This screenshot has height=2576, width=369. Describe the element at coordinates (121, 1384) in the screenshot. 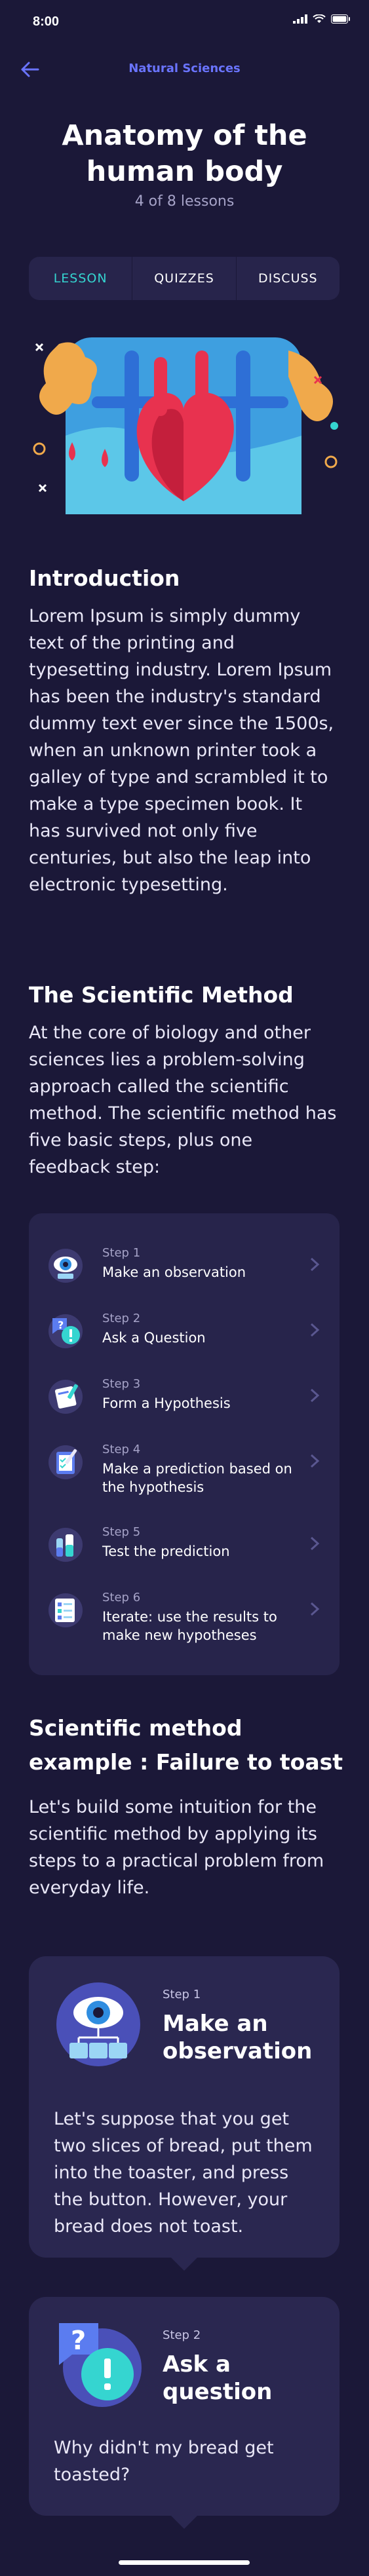

I see `step-label: Step 3` at that location.